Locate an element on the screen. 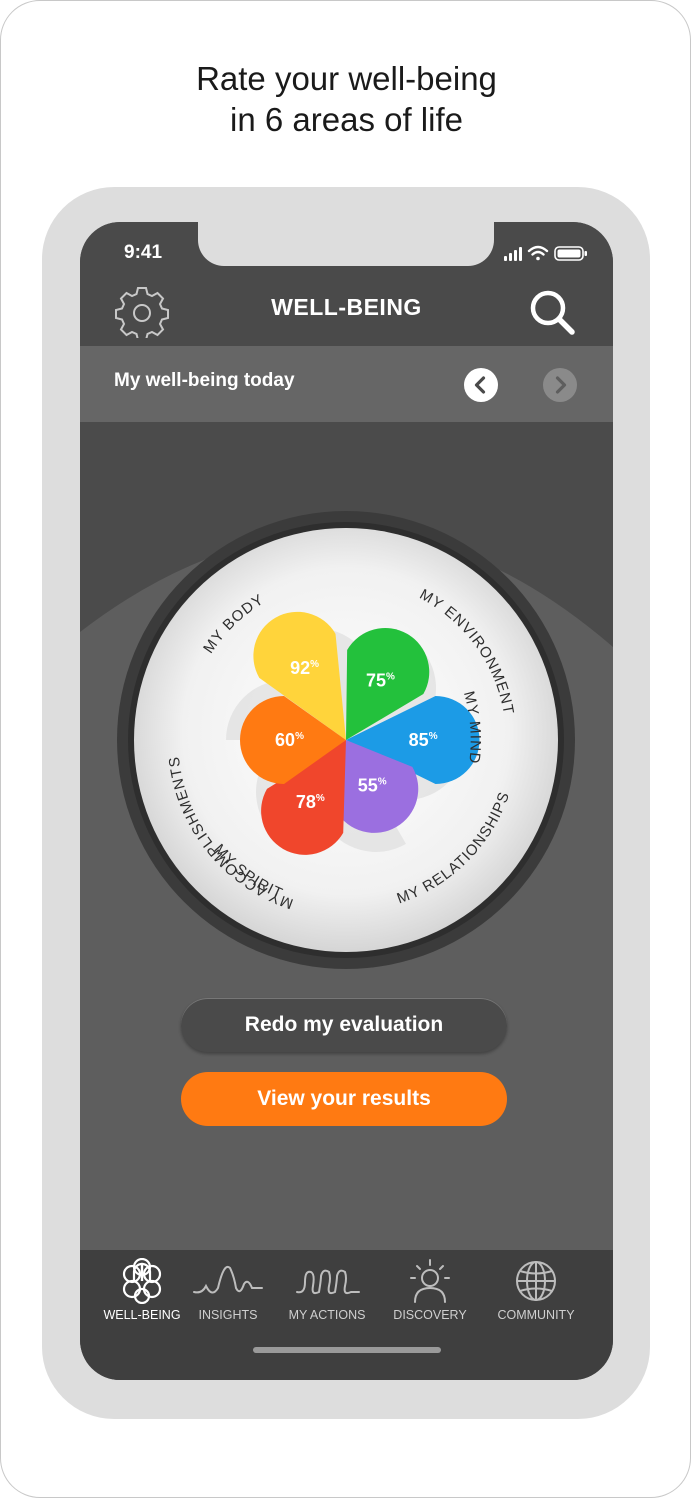  date-bar-label: My well-being today is located at coordinates (204, 380).